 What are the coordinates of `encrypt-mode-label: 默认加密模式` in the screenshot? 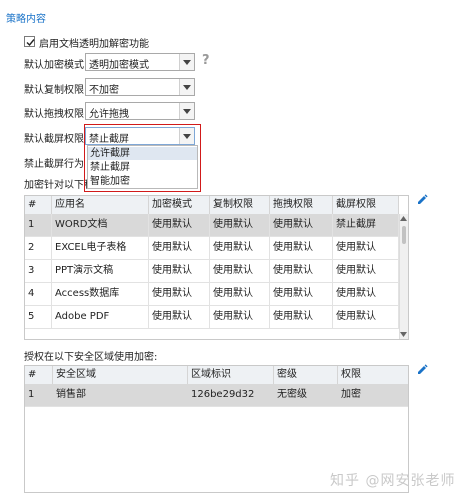 It's located at (54, 65).